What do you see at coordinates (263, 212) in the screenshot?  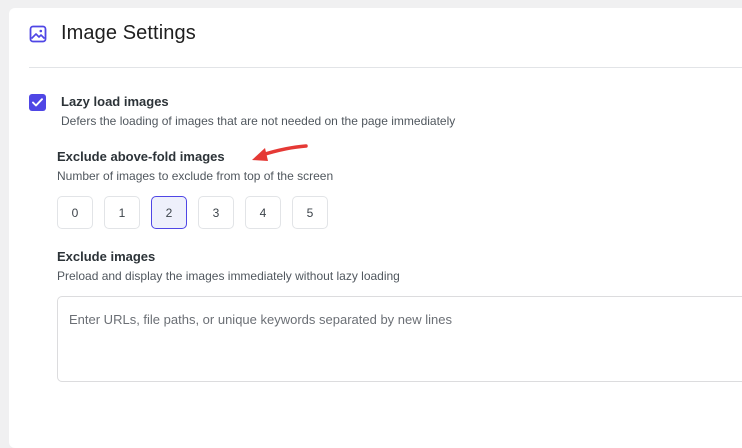 I see `count-option-4: 4` at bounding box center [263, 212].